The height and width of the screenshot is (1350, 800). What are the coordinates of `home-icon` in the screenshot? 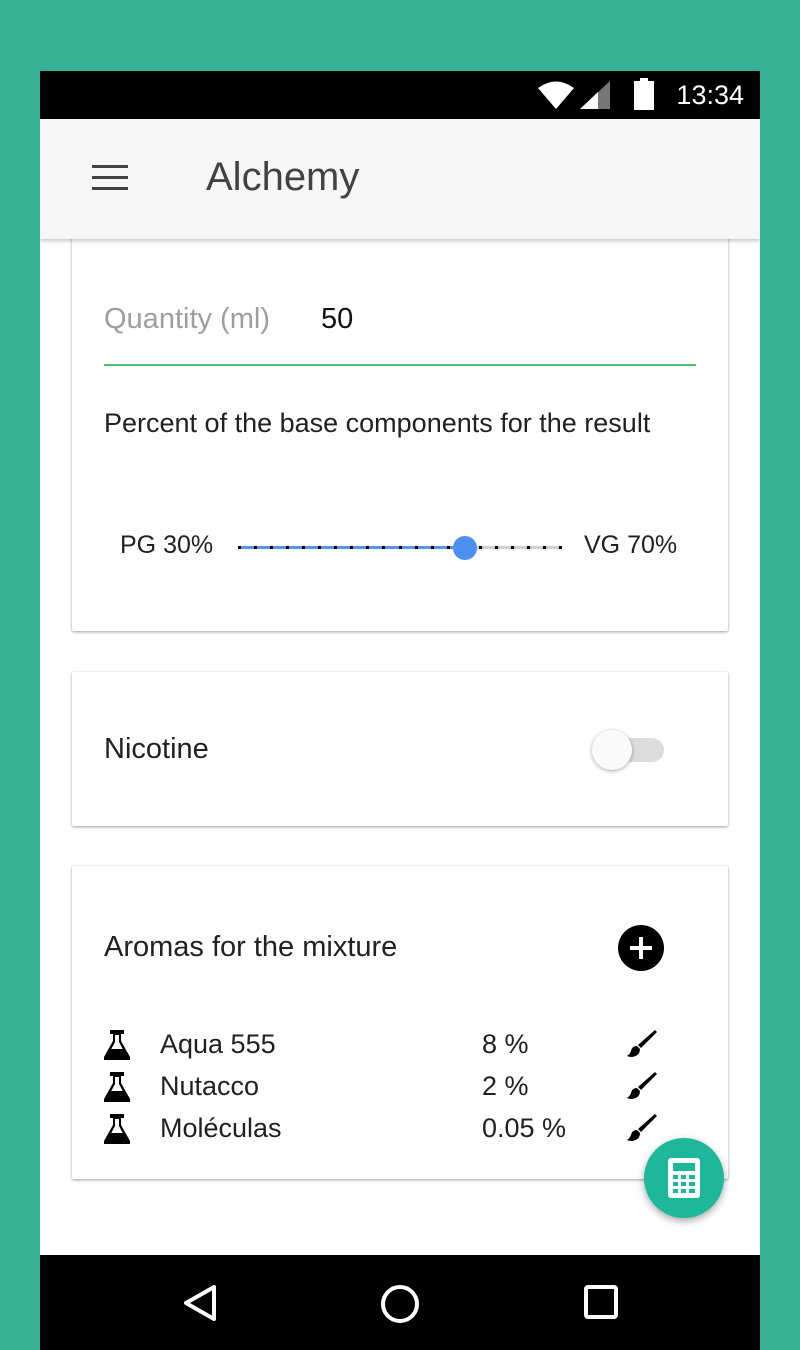 It's located at (400, 1304).